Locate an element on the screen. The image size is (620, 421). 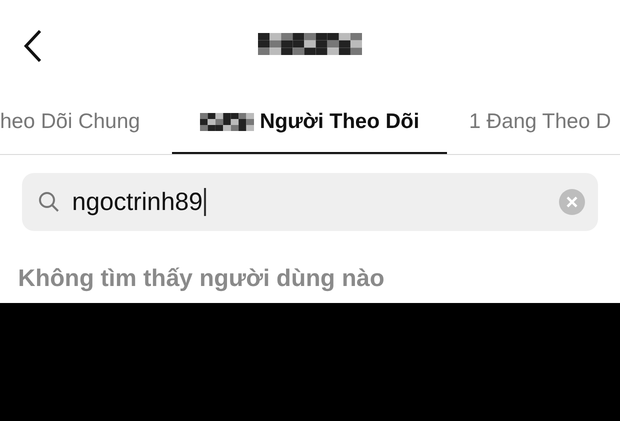
clear-icon is located at coordinates (572, 202).